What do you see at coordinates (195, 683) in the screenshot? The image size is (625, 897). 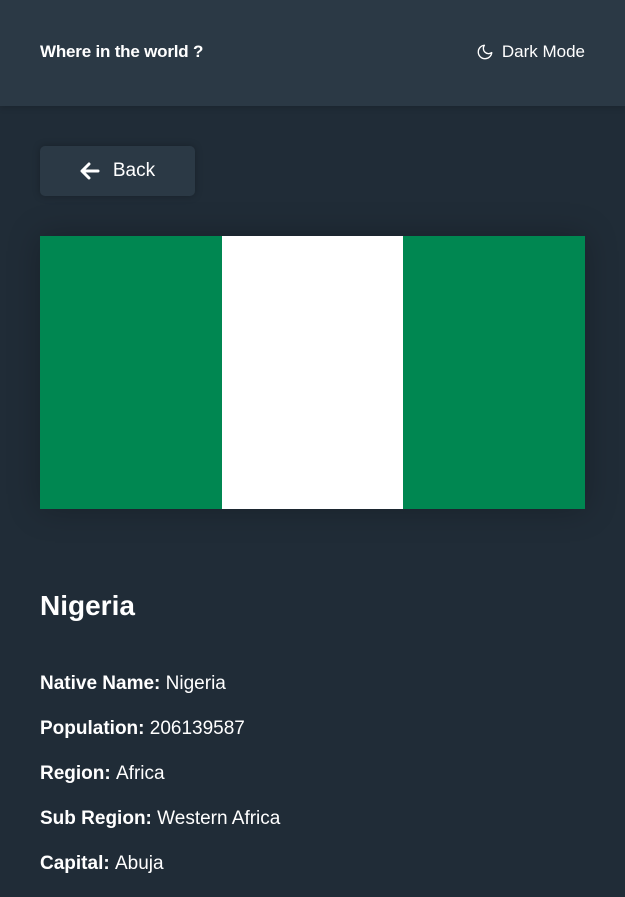 I see `detail-value: Nigeria` at bounding box center [195, 683].